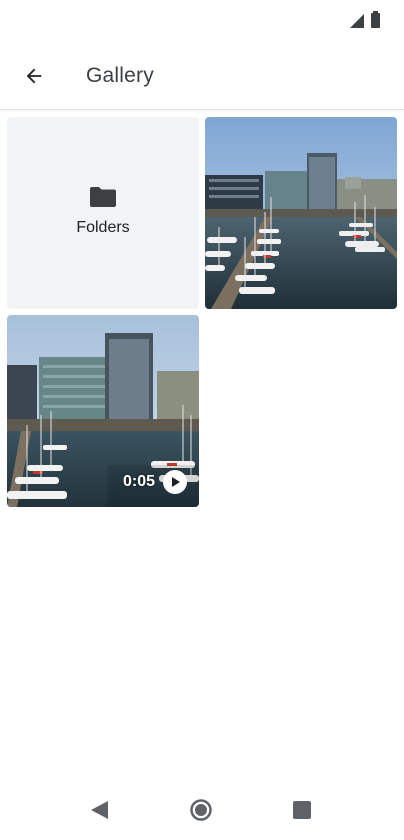  Describe the element at coordinates (120, 75) in the screenshot. I see `page-title: Gallery` at that location.